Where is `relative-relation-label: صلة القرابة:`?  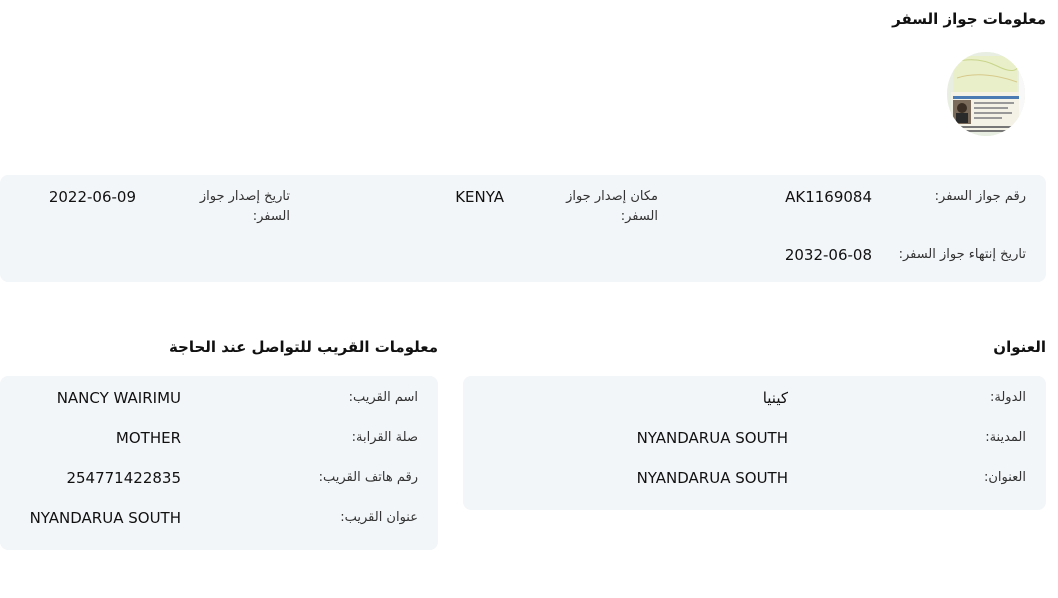
relative-relation-label: صلة القرابة: is located at coordinates (384, 437).